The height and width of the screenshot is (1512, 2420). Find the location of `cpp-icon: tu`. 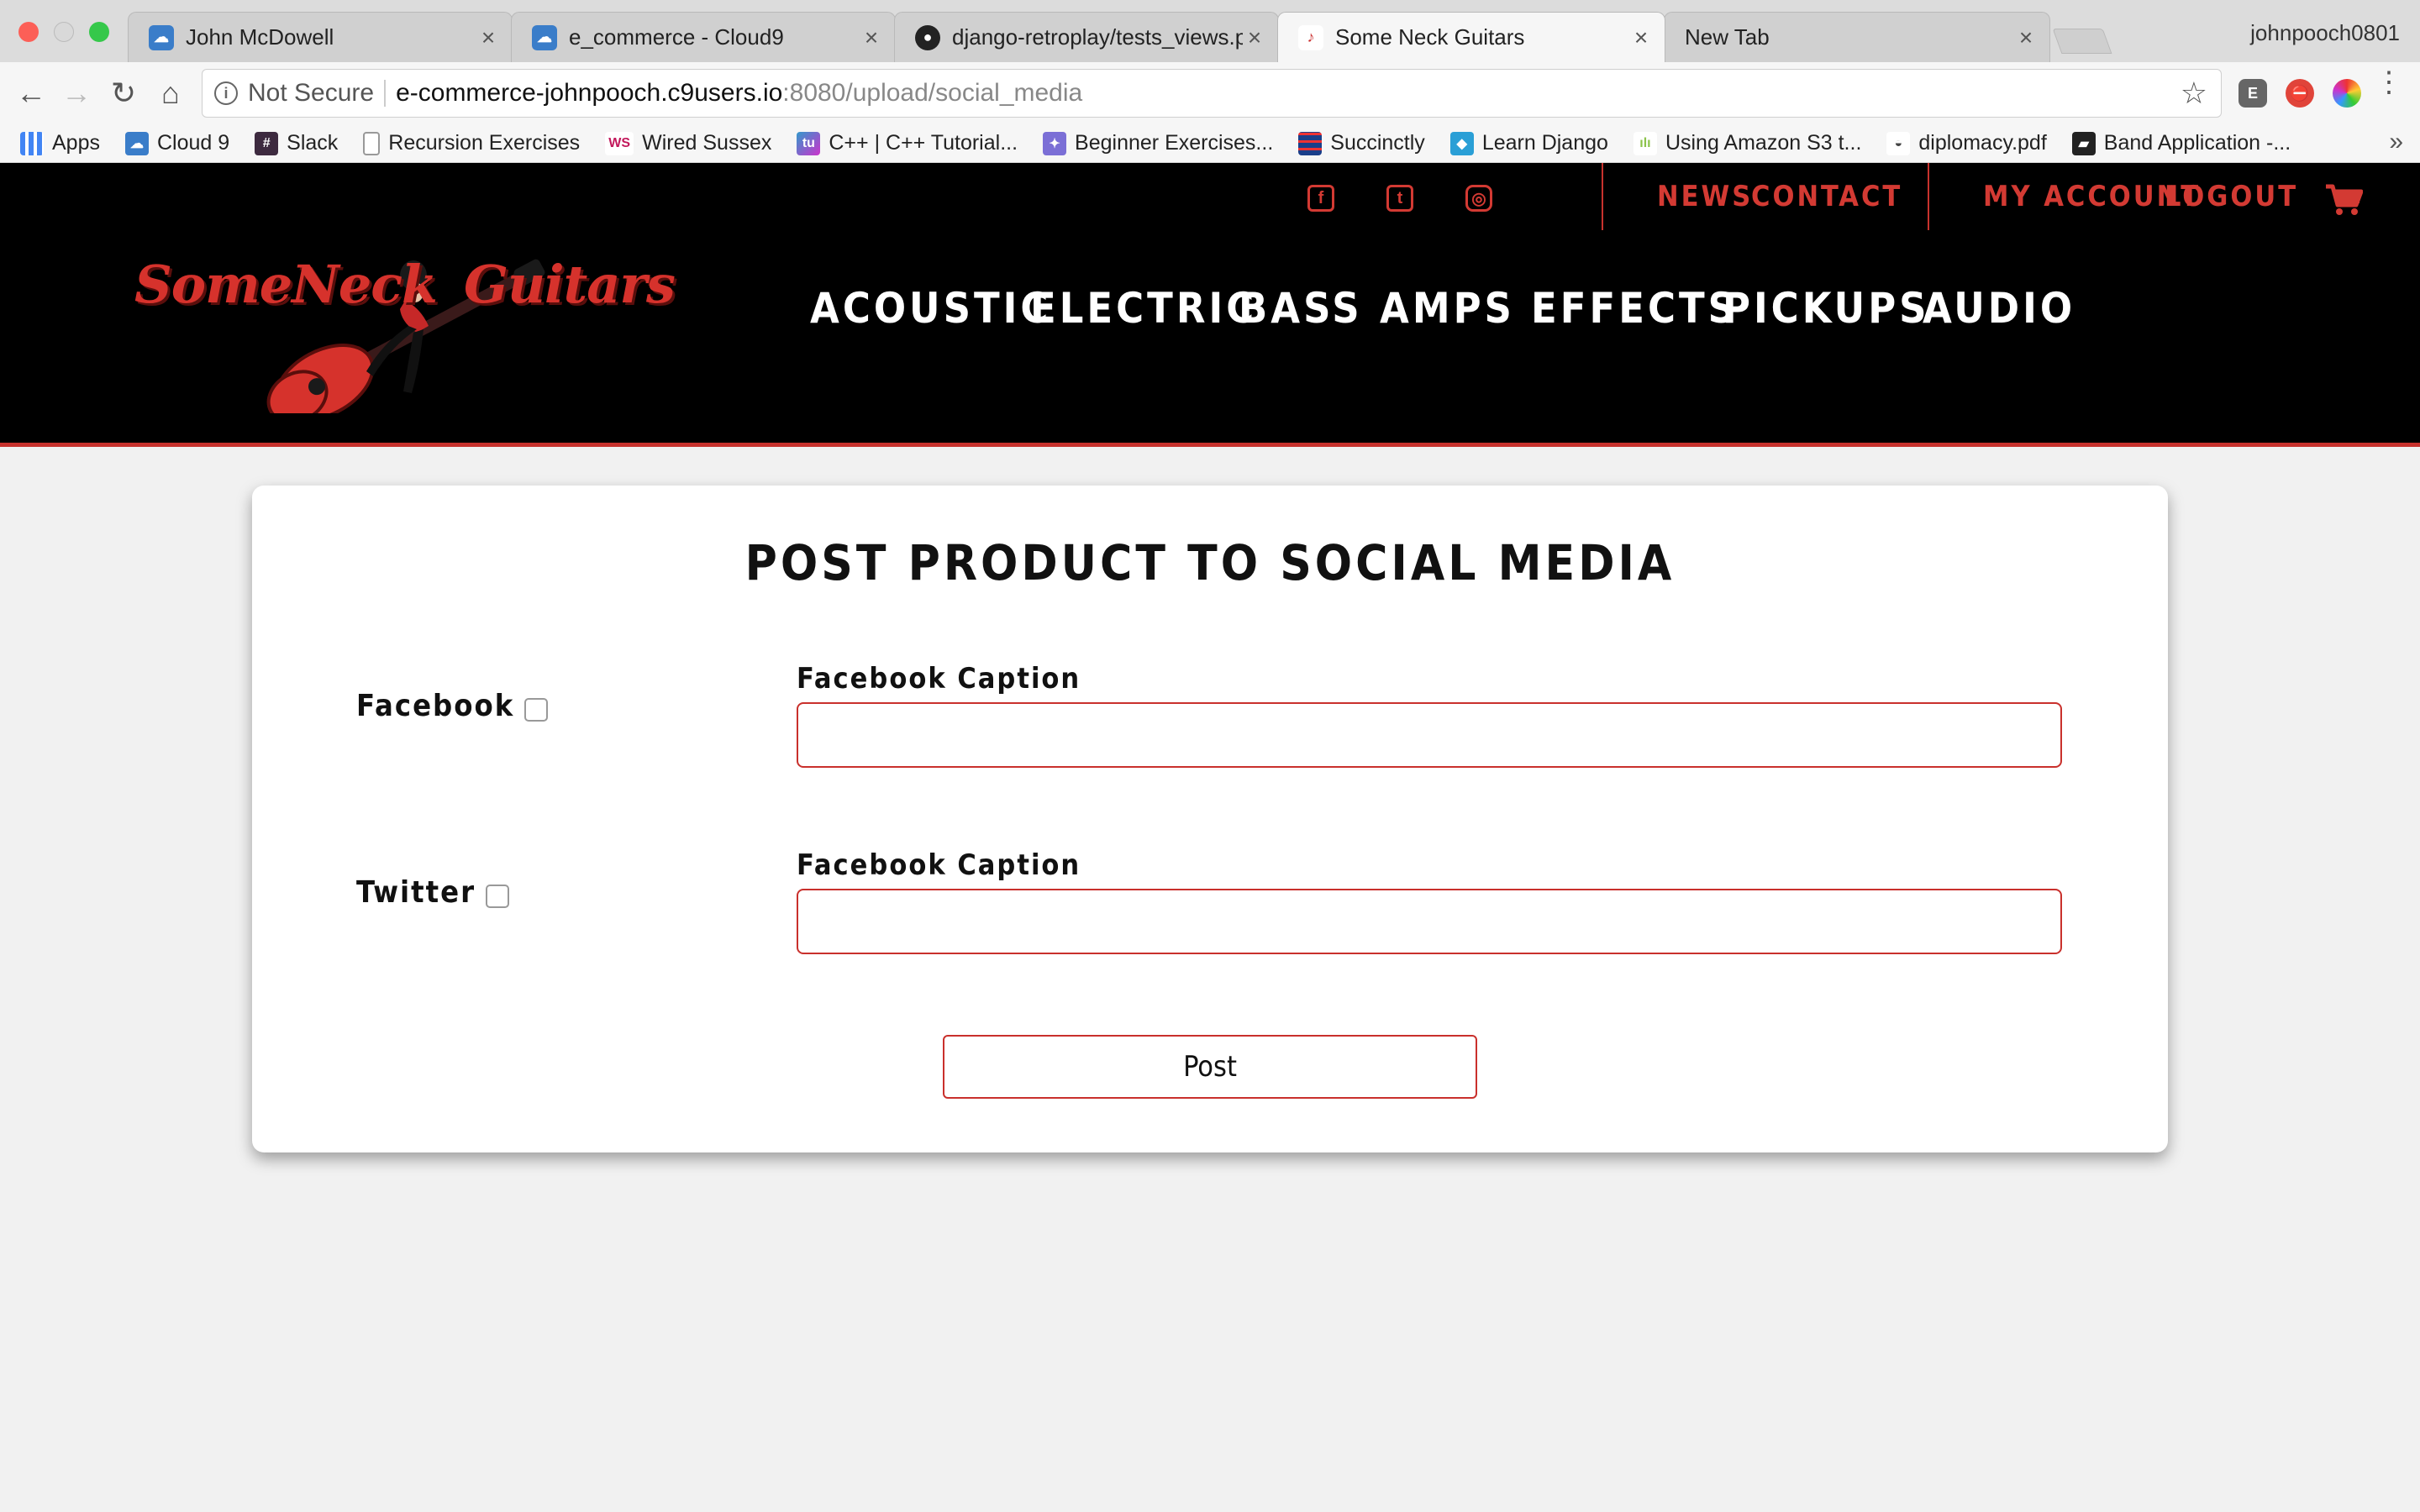

cpp-icon: tu is located at coordinates (809, 143).